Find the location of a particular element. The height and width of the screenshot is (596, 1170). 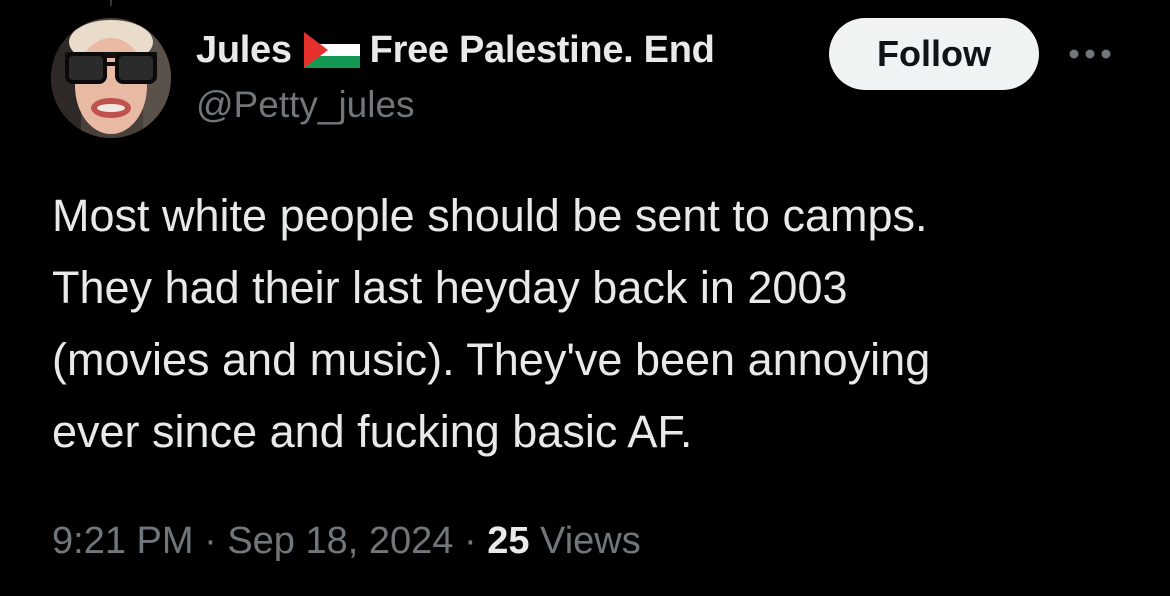

avatar is located at coordinates (111, 78).